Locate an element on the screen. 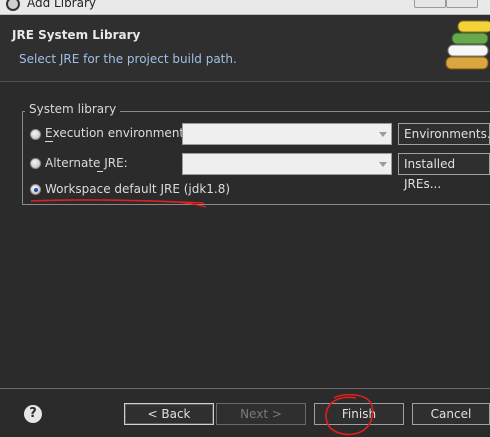 The width and height of the screenshot is (490, 437). cancel-button: Cancel is located at coordinates (451, 414).